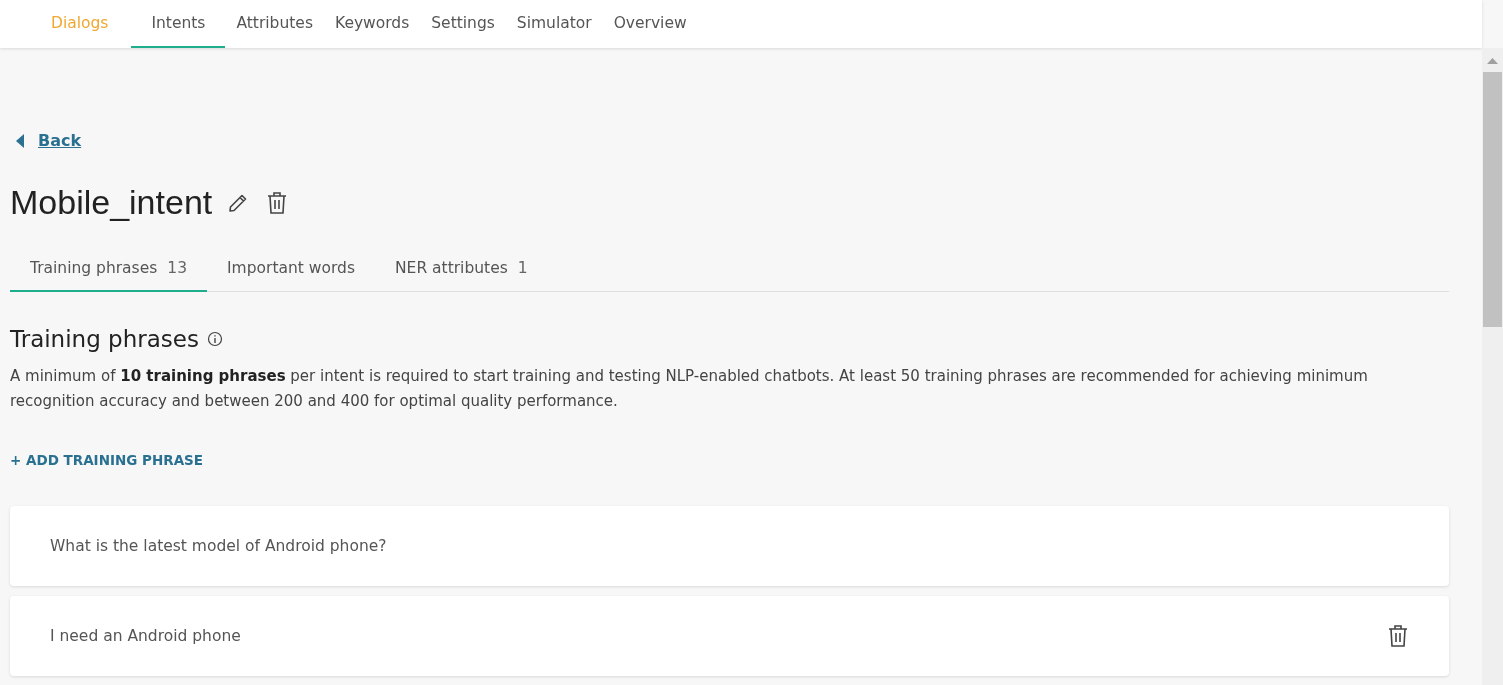  What do you see at coordinates (729, 546) in the screenshot?
I see `phrase-card: What is the latest model of Android phone?` at bounding box center [729, 546].